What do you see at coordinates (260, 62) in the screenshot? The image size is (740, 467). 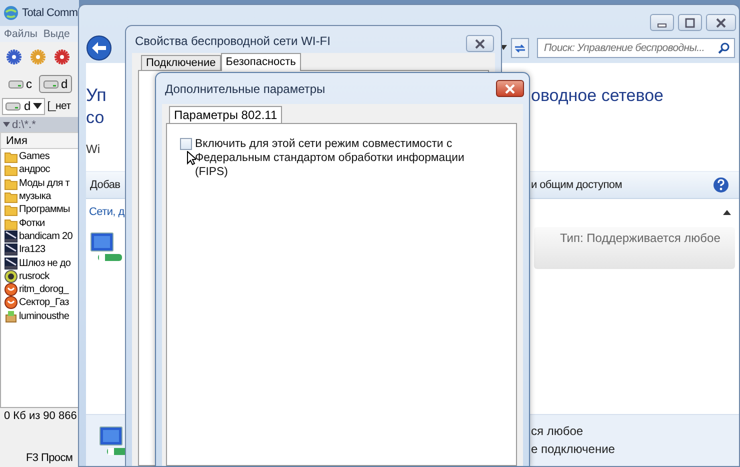 I see `tab: Безопасность` at bounding box center [260, 62].